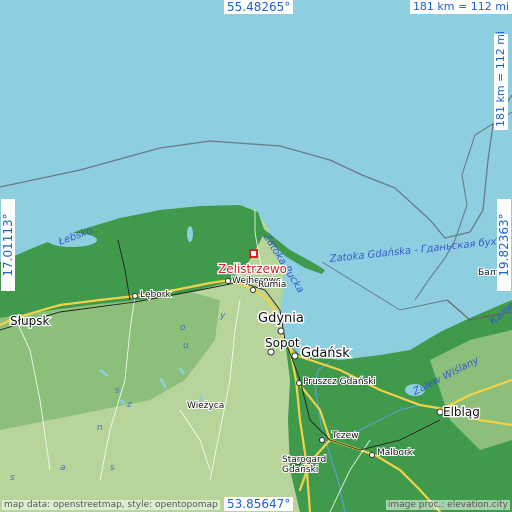 The height and width of the screenshot is (512, 512). I want to click on city-label-sopot: Sopot, so click(282, 343).